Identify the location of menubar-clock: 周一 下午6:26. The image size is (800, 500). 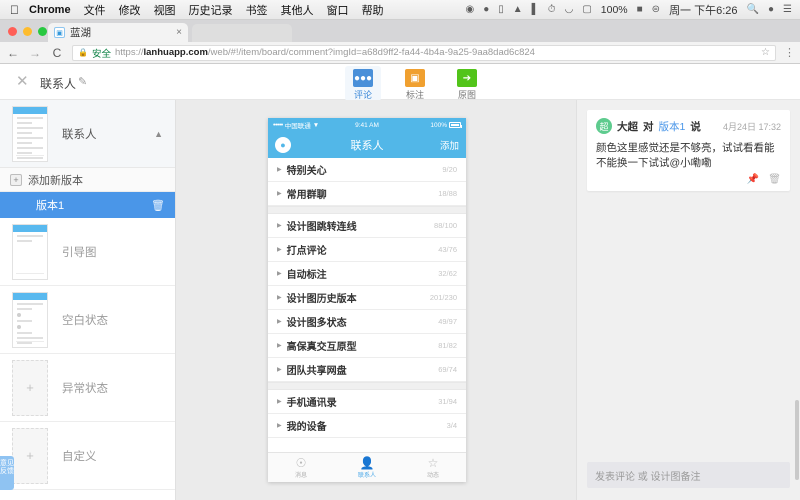
(703, 10).